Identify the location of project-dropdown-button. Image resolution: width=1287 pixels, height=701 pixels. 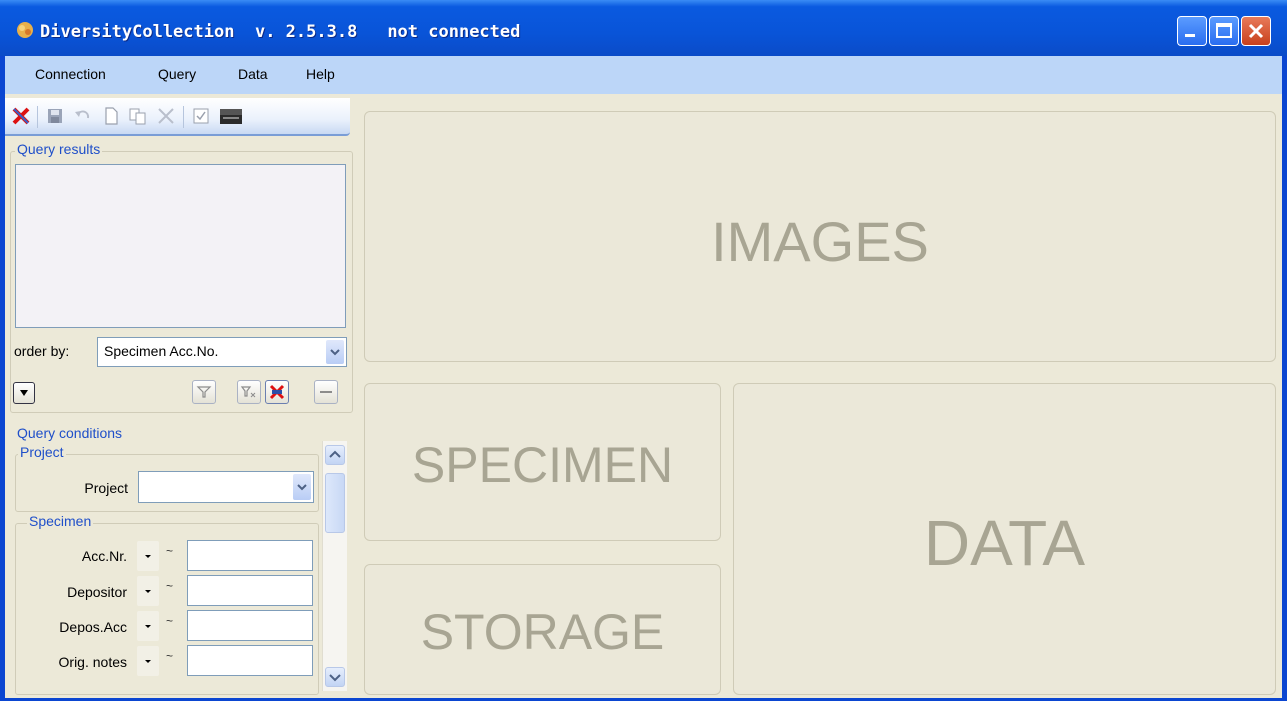
(302, 487).